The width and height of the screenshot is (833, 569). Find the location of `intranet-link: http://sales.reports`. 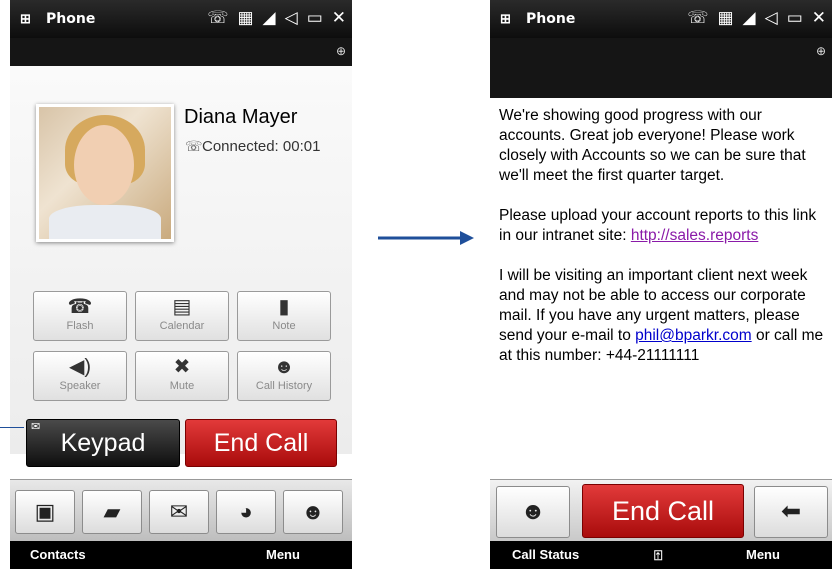

intranet-link: http://sales.reports is located at coordinates (695, 235).